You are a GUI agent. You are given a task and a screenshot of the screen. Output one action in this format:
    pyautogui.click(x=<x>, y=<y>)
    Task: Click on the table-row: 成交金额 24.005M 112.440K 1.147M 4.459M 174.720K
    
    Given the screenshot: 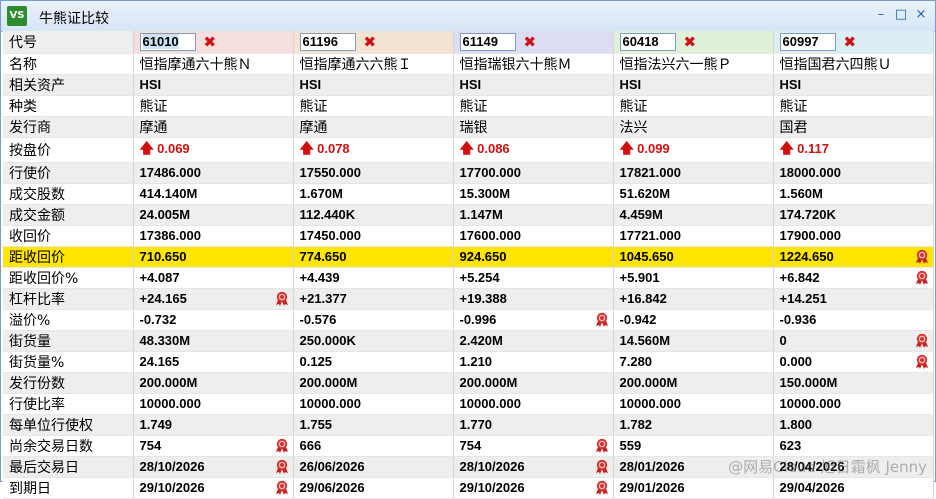 What is the action you would take?
    pyautogui.click(x=468, y=215)
    